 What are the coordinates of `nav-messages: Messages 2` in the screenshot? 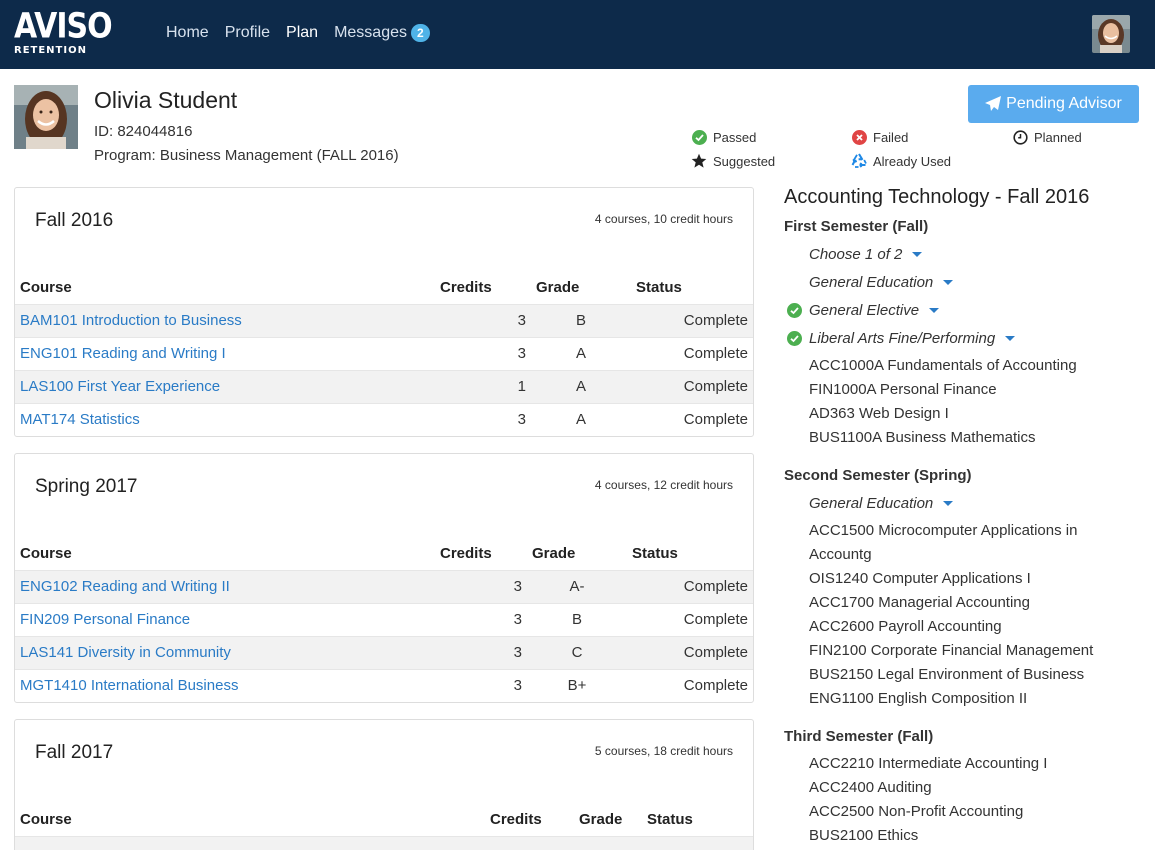 It's located at (382, 33).